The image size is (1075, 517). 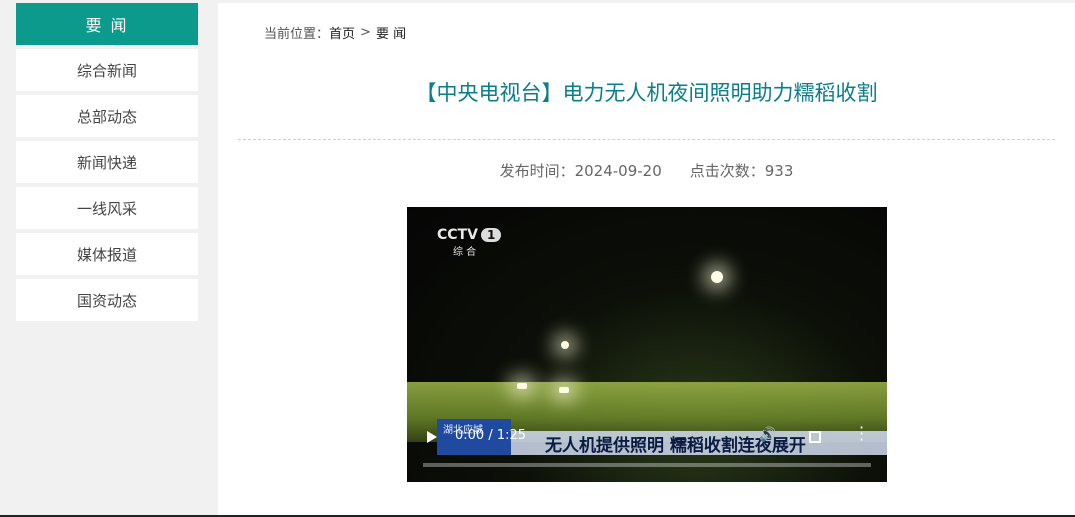 I want to click on article-meta: 发布时间：2024-09-20 点击次数：933, so click(x=646, y=170).